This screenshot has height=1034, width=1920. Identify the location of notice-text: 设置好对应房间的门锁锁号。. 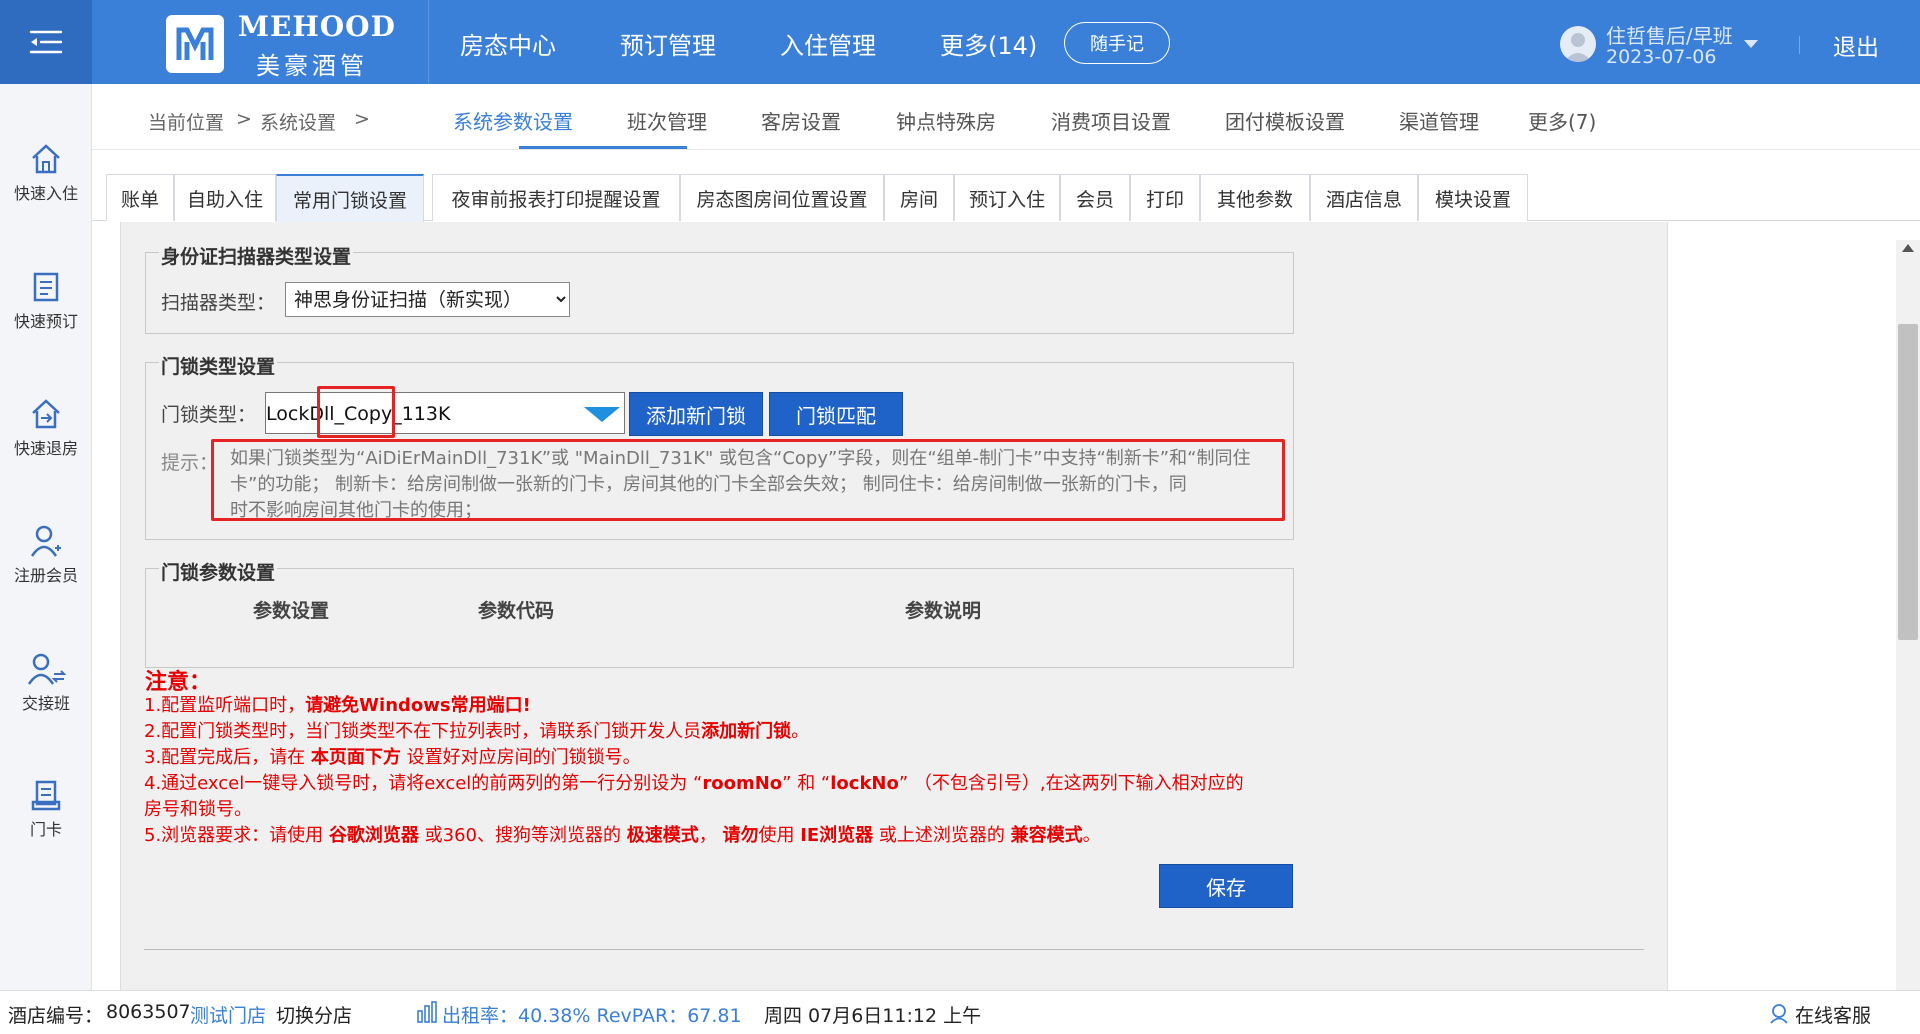
(520, 757).